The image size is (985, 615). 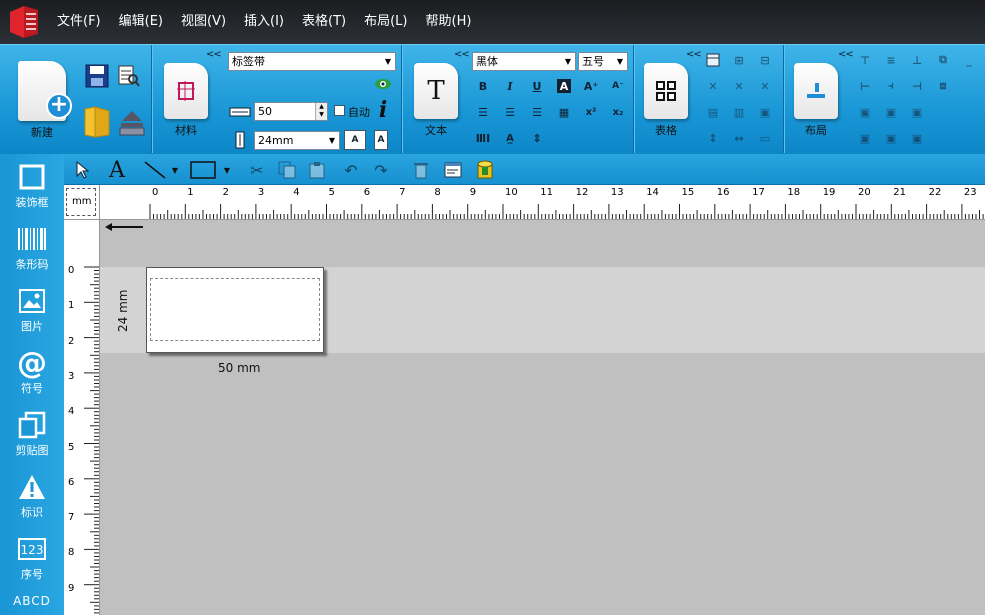 I want to click on tool-symbol: @ 符号, so click(x=32, y=371).